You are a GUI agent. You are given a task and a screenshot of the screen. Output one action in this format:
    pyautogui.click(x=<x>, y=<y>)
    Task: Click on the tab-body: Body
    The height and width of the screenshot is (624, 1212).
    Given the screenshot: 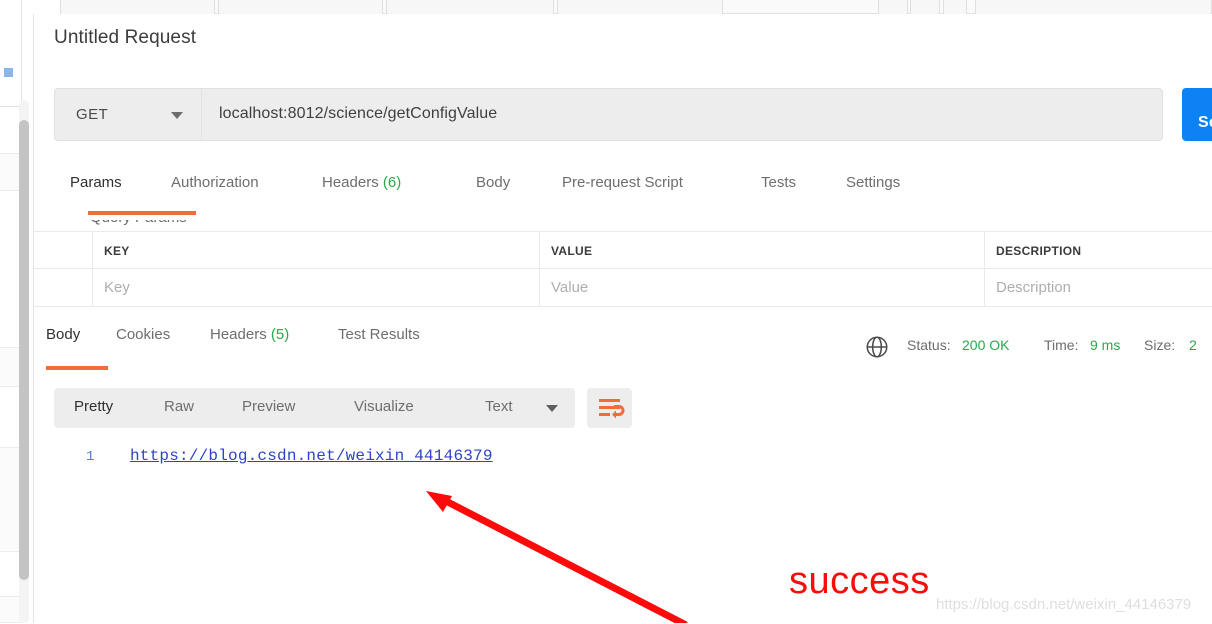 What is the action you would take?
    pyautogui.click(x=493, y=182)
    